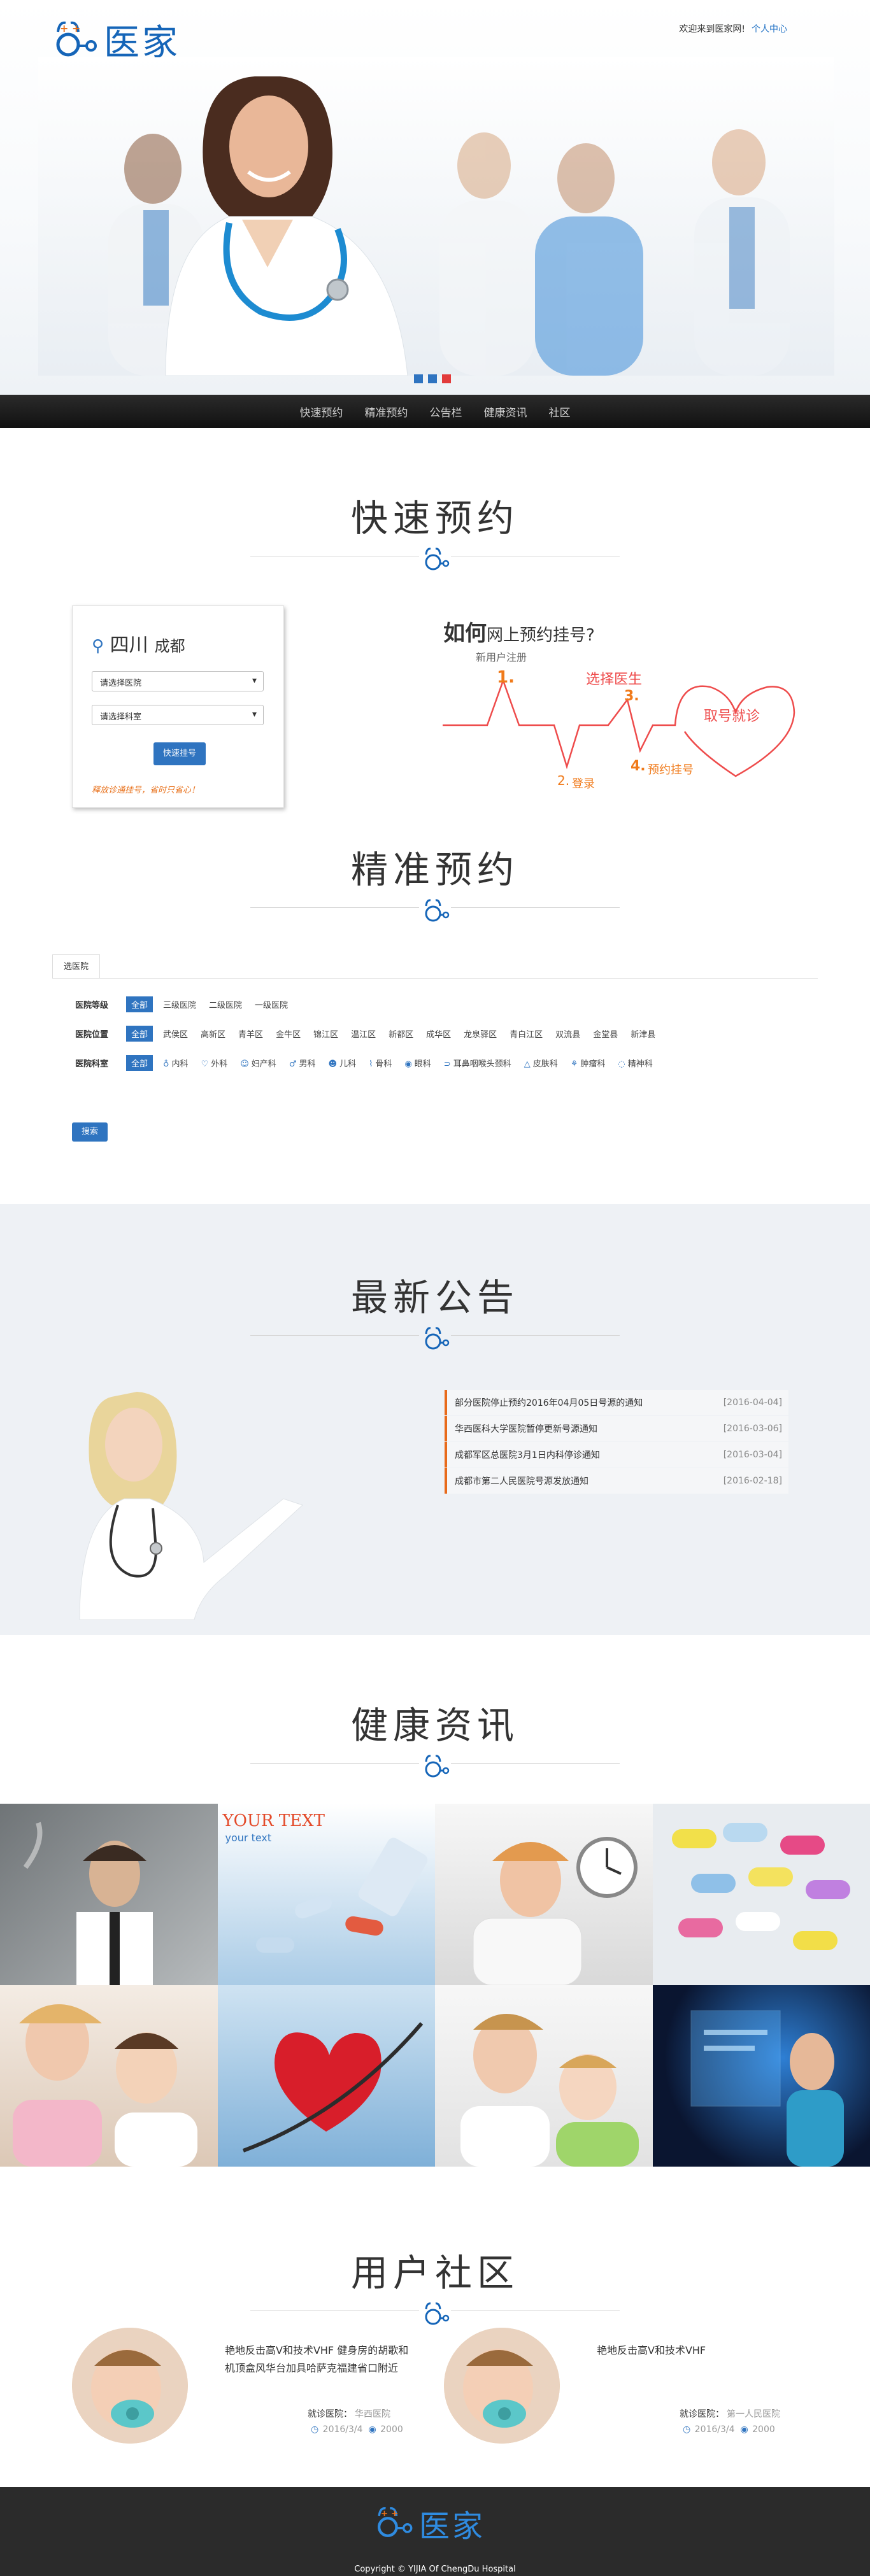 The image size is (870, 2576). I want to click on quick-booking-box: ⚲ 四川成都 请选择医院 请选择科室 快速挂号 释放诊通挂号，省时只省心！, so click(178, 706).